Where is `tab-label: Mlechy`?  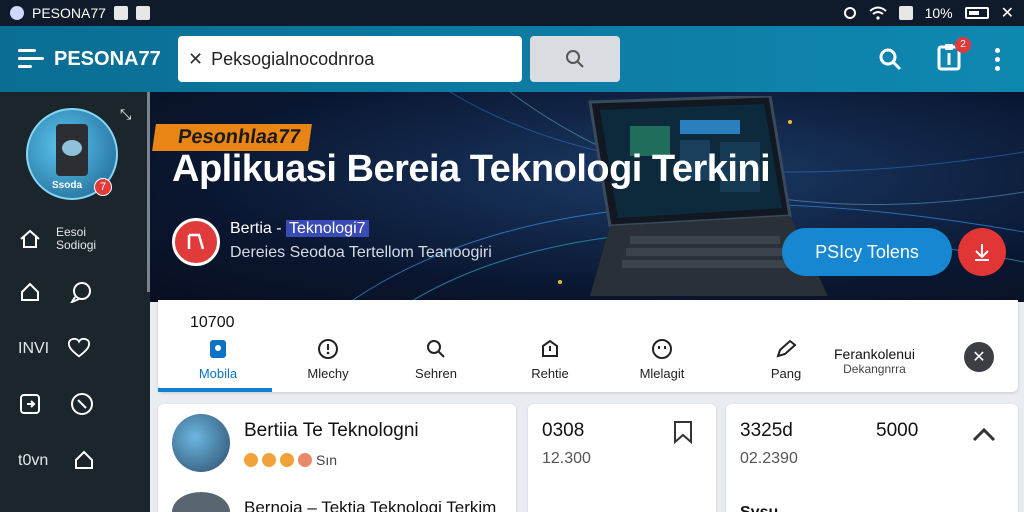 tab-label: Mlechy is located at coordinates (328, 373).